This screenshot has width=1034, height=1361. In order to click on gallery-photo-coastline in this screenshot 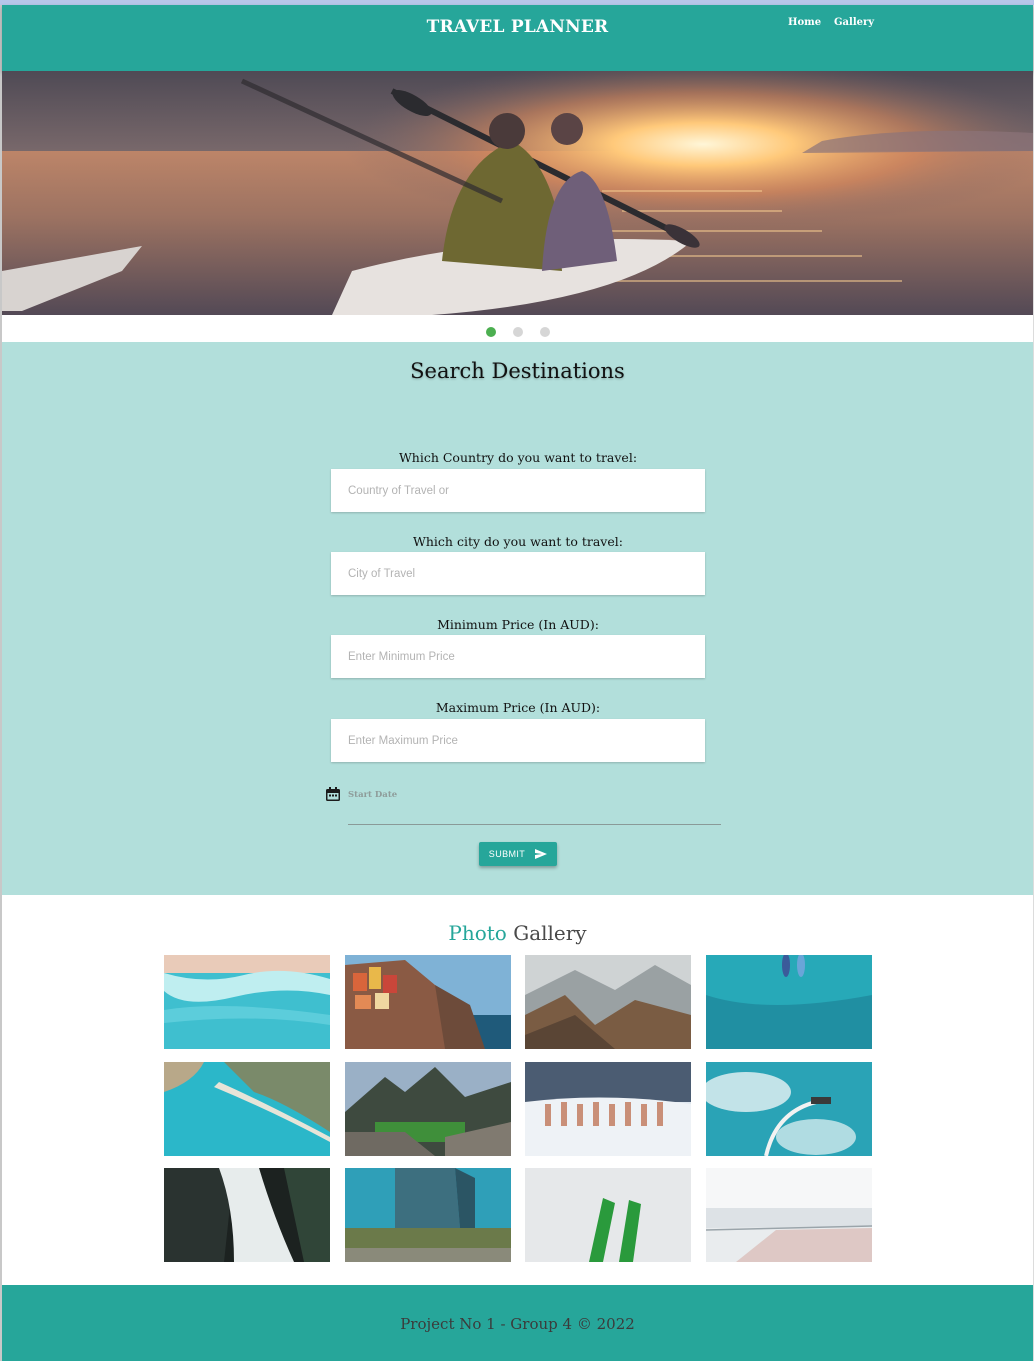, I will do `click(247, 1109)`.